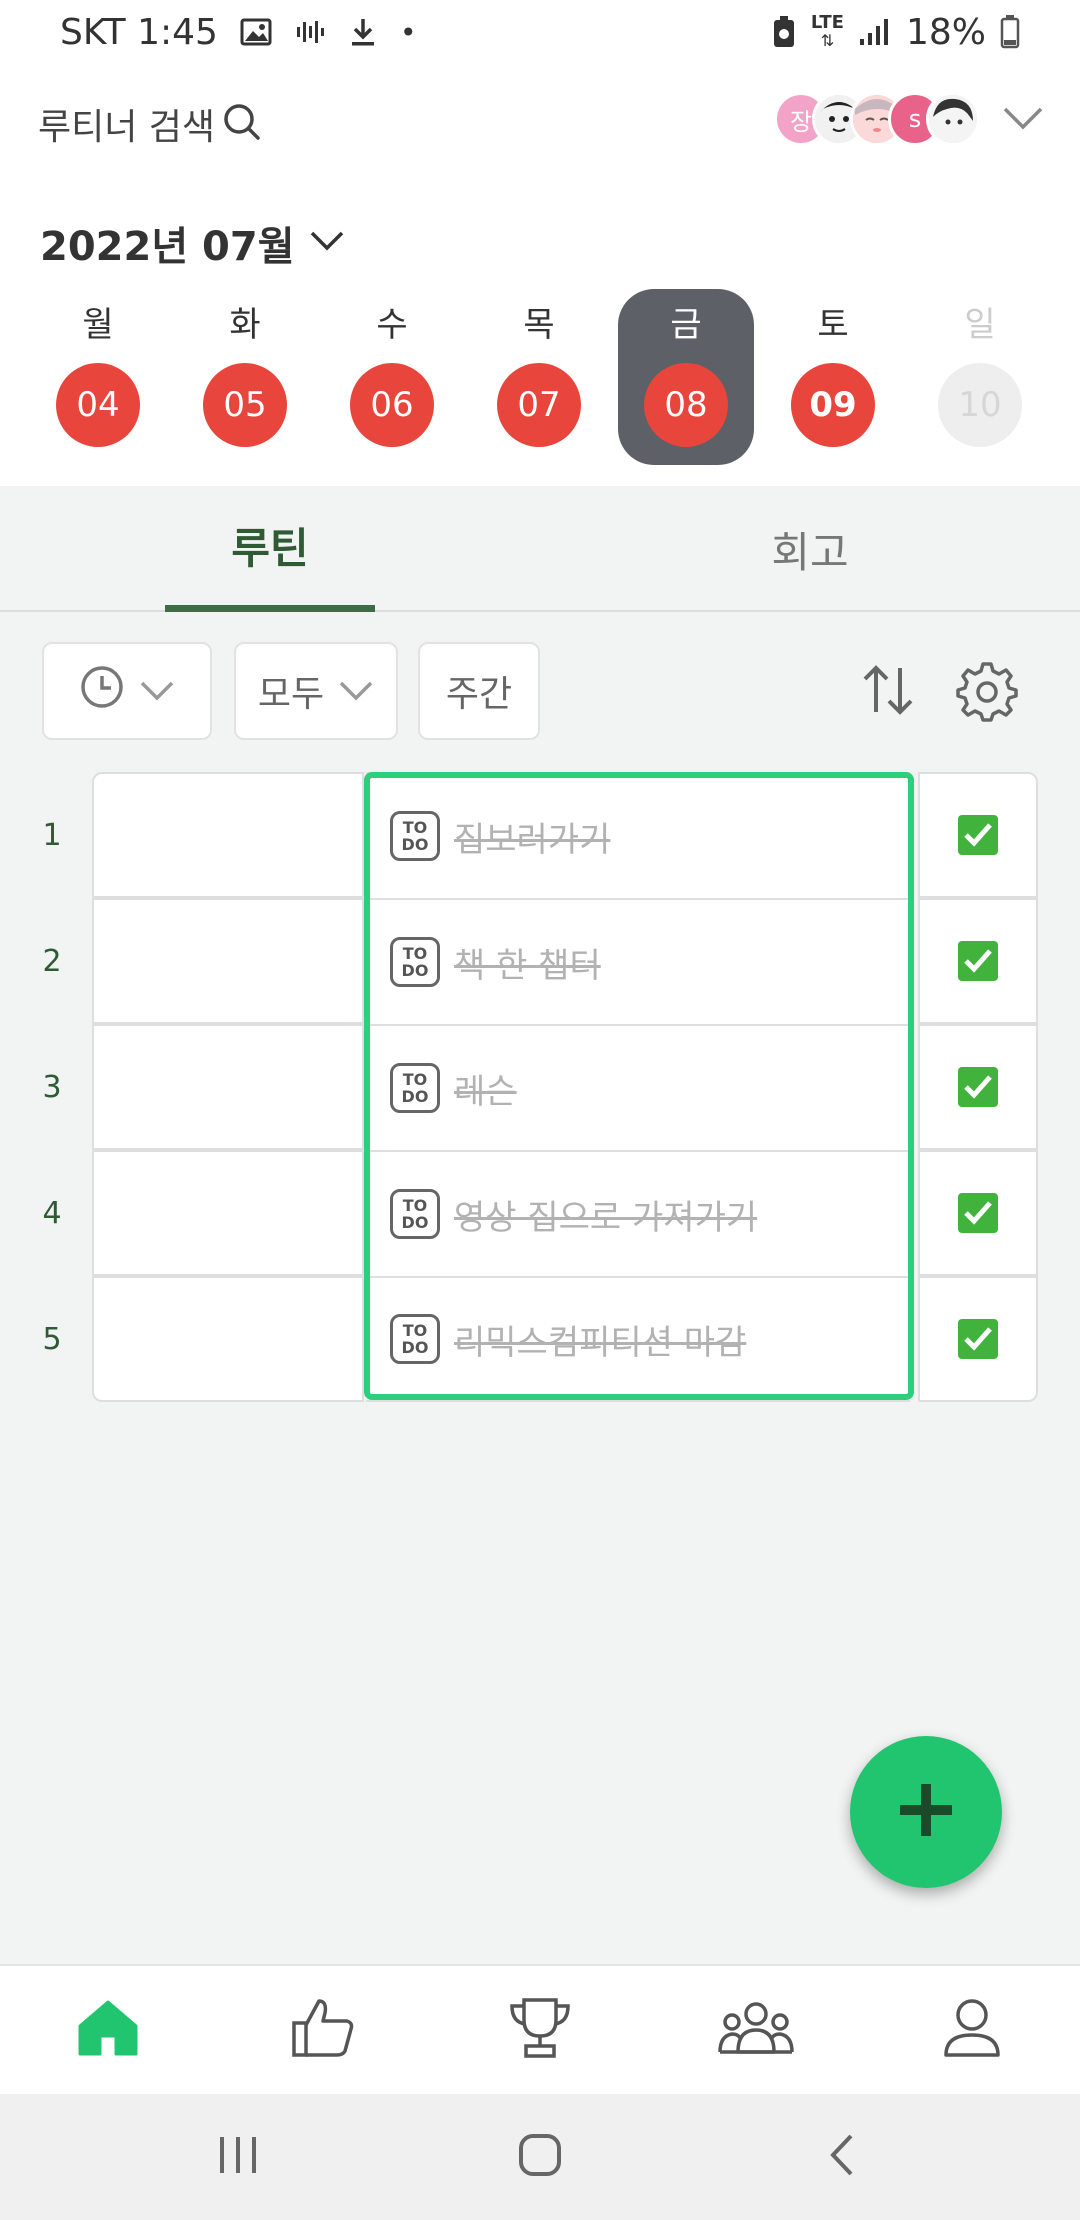 Image resolution: width=1080 pixels, height=2220 pixels. What do you see at coordinates (980, 377) in the screenshot?
I see `day-sun: 일 10` at bounding box center [980, 377].